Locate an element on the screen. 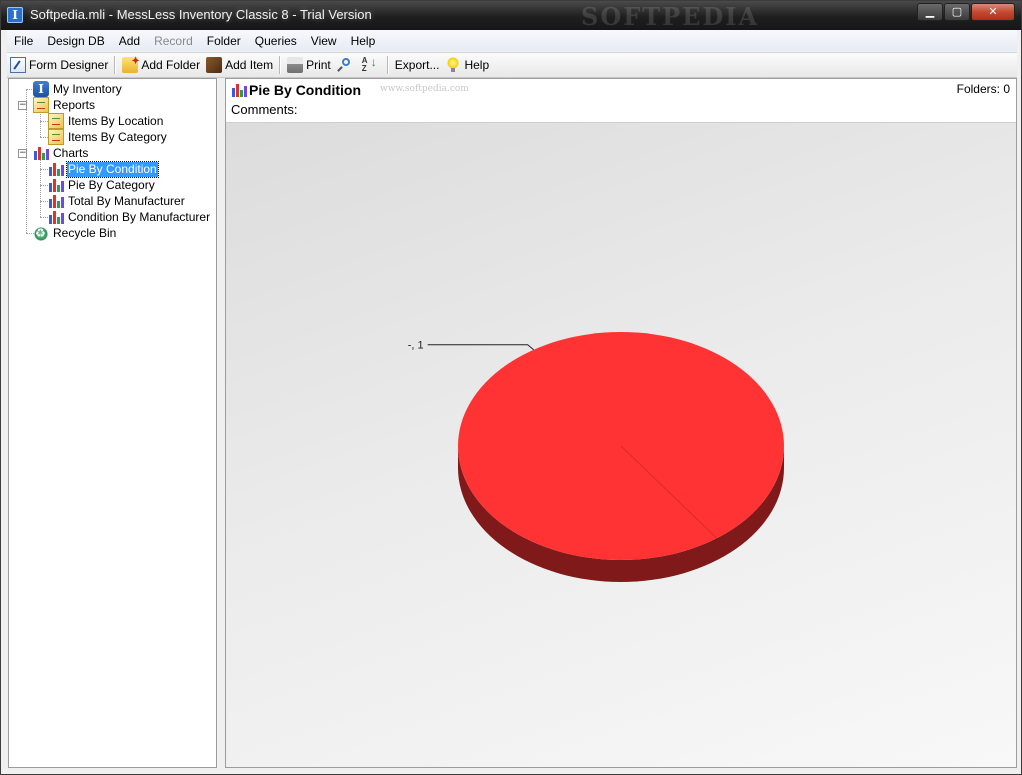  tree-item-pie-by-category: Pie By Category is located at coordinates (102, 185).